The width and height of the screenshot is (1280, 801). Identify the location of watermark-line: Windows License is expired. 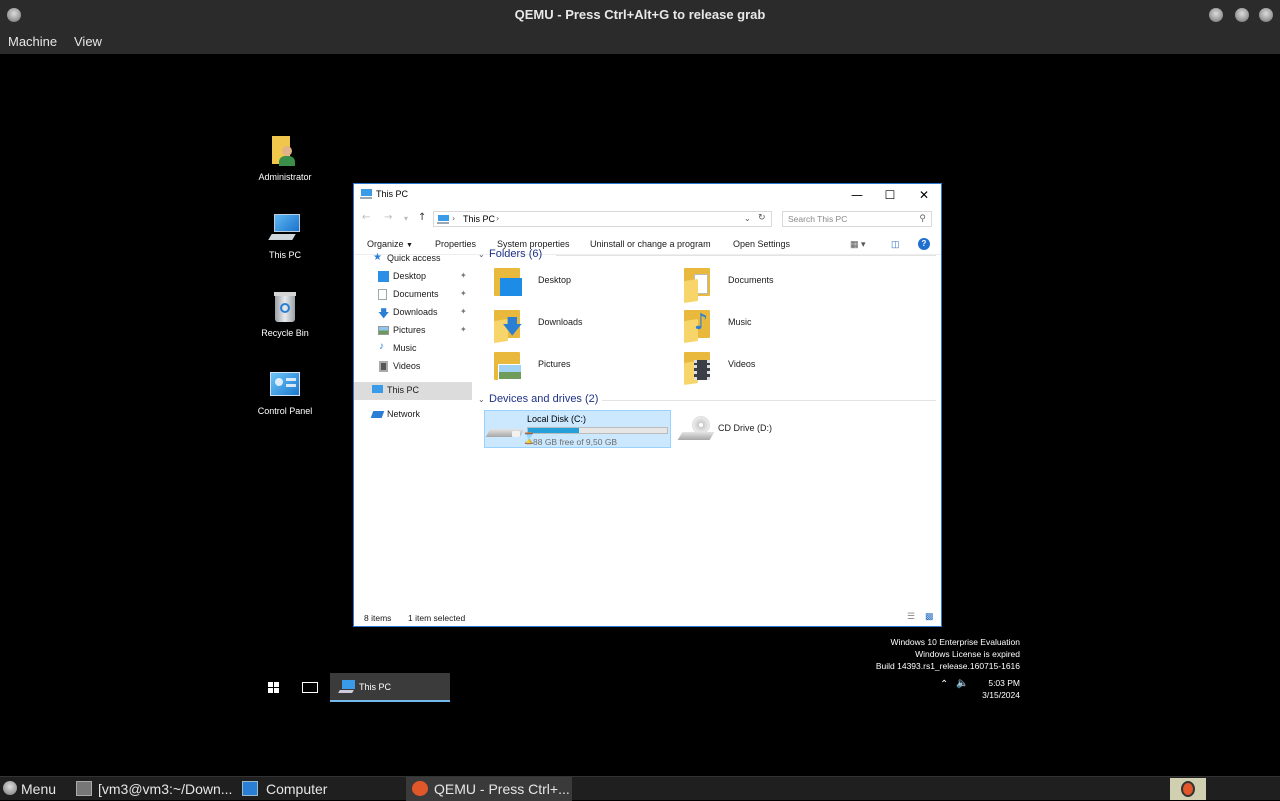
(967, 654).